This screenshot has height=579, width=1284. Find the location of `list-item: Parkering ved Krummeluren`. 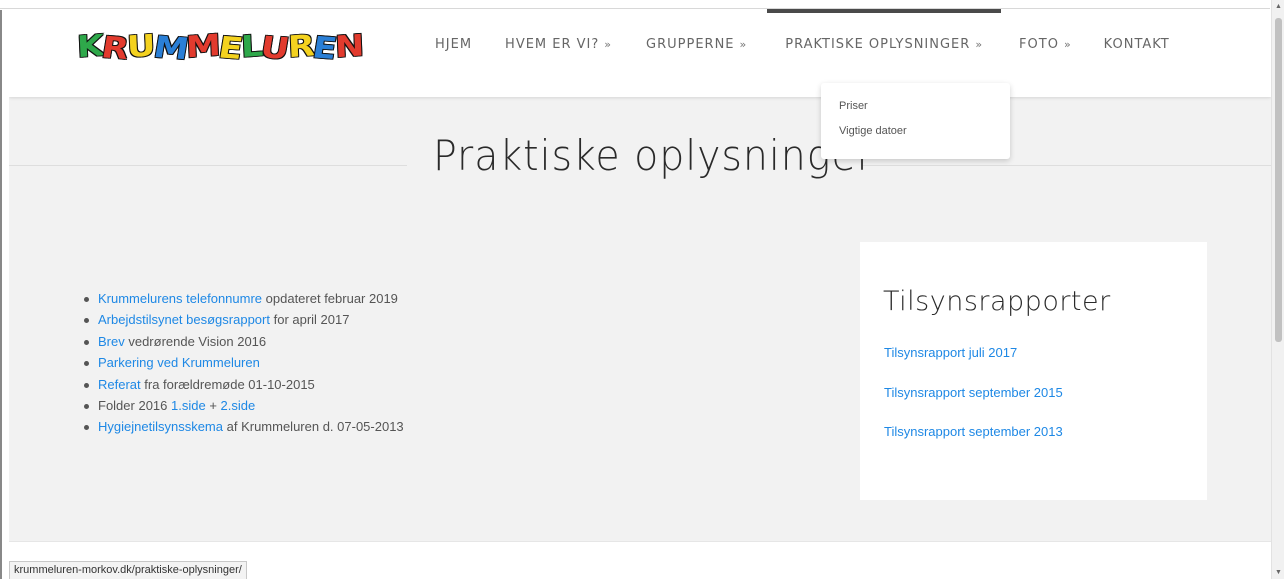

list-item: Parkering ved Krummeluren is located at coordinates (241, 362).